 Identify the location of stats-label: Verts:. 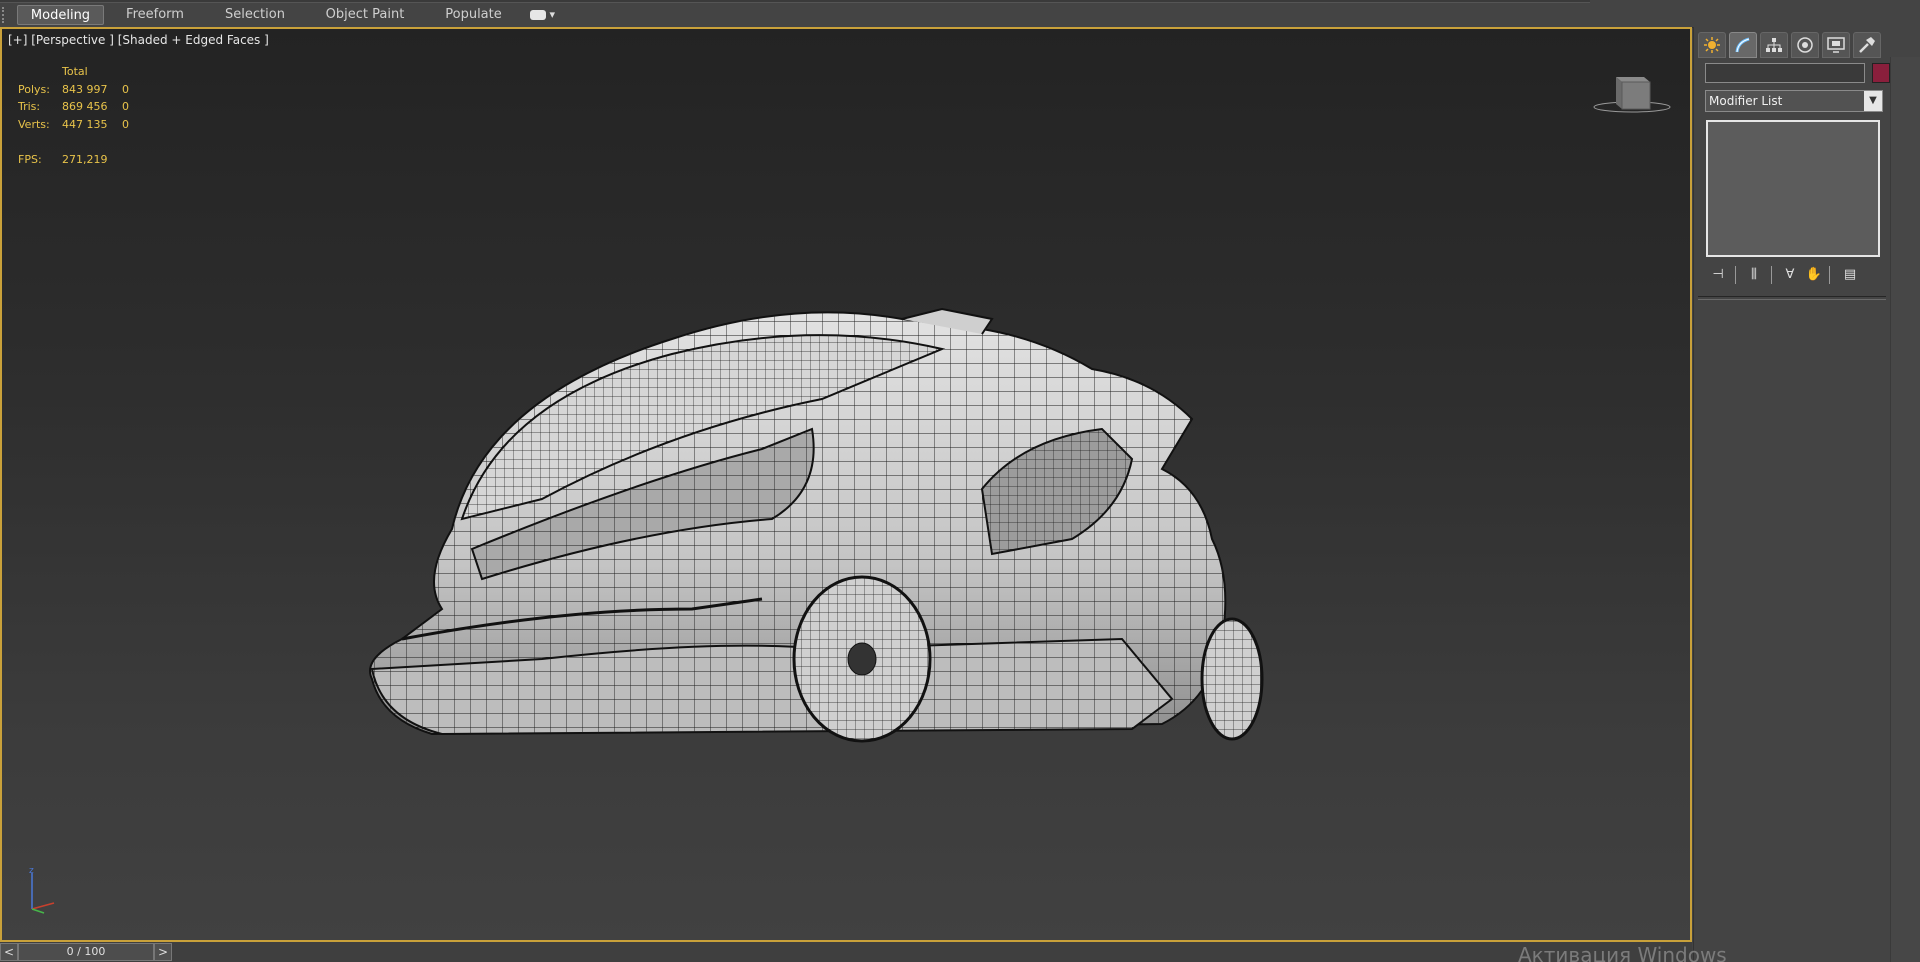
(34, 124).